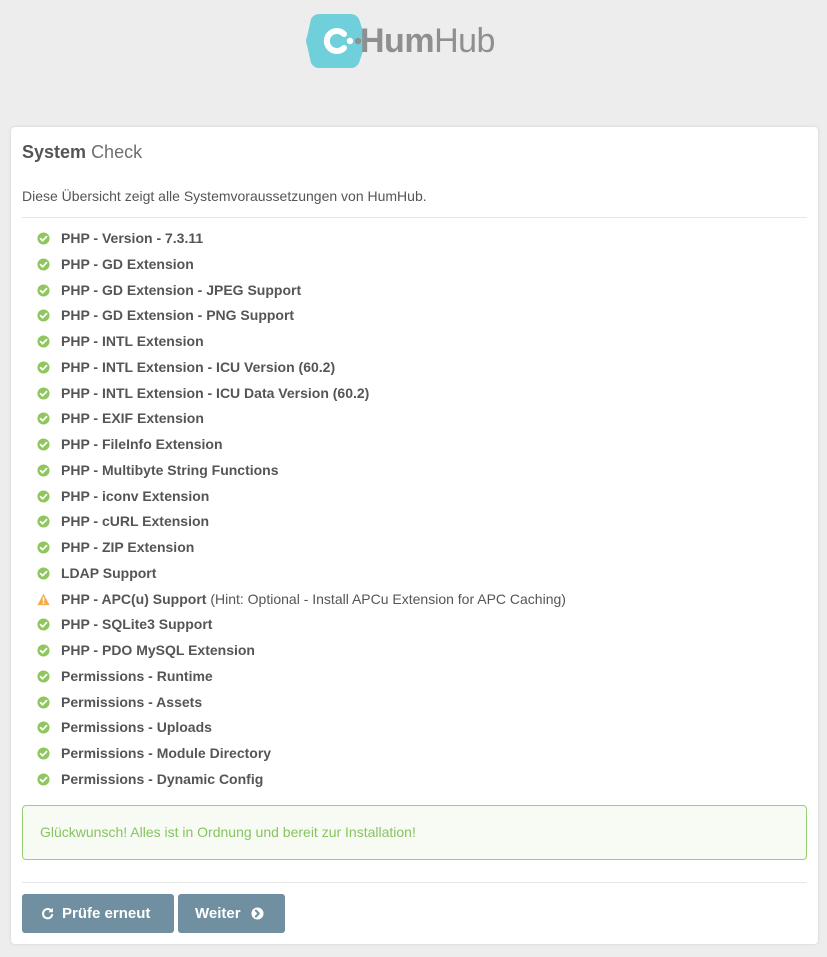 The image size is (827, 957). I want to click on check-name: PHP - GD Extension - JPEG Support, so click(181, 289).